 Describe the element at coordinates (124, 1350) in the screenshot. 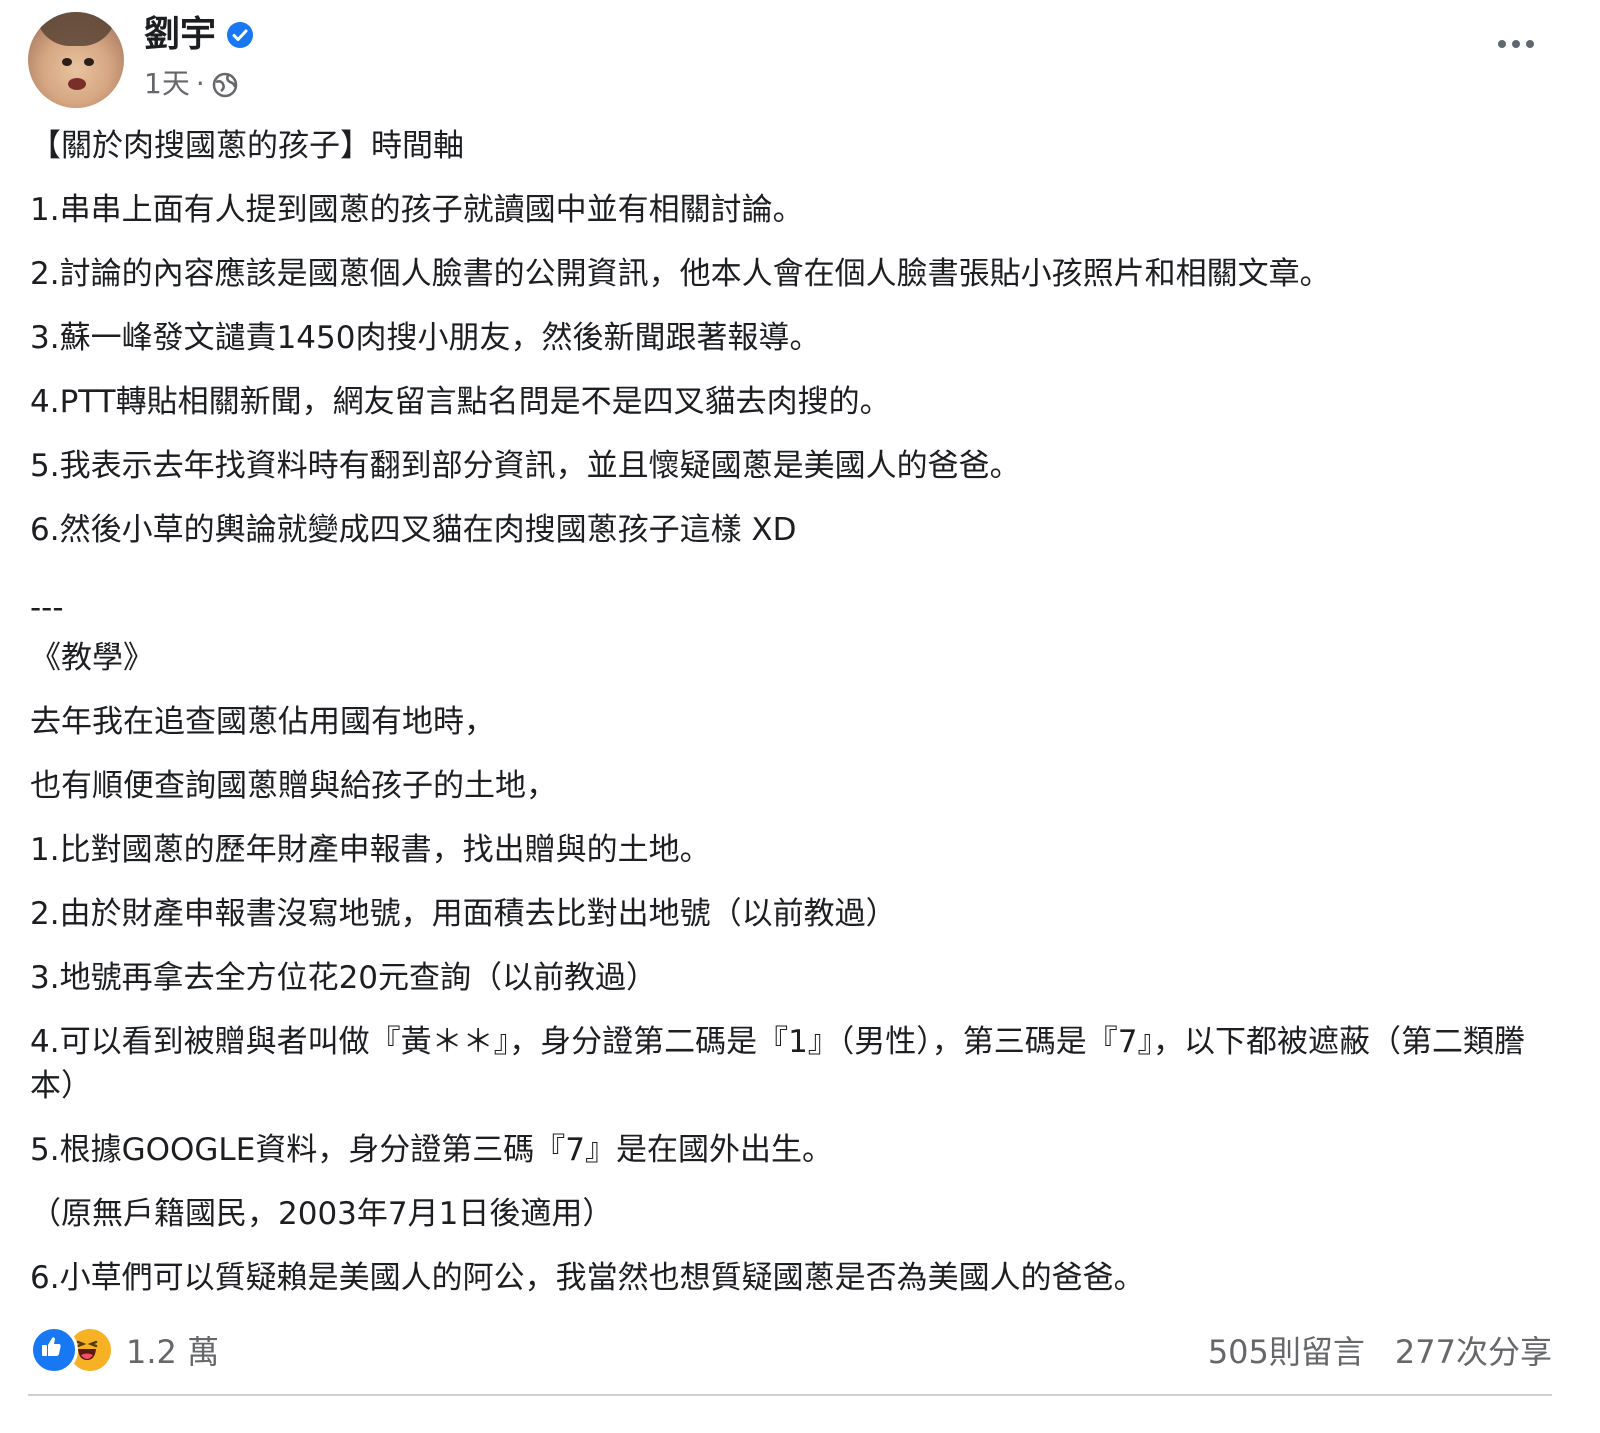

I see `reactions: 1.2 萬` at that location.